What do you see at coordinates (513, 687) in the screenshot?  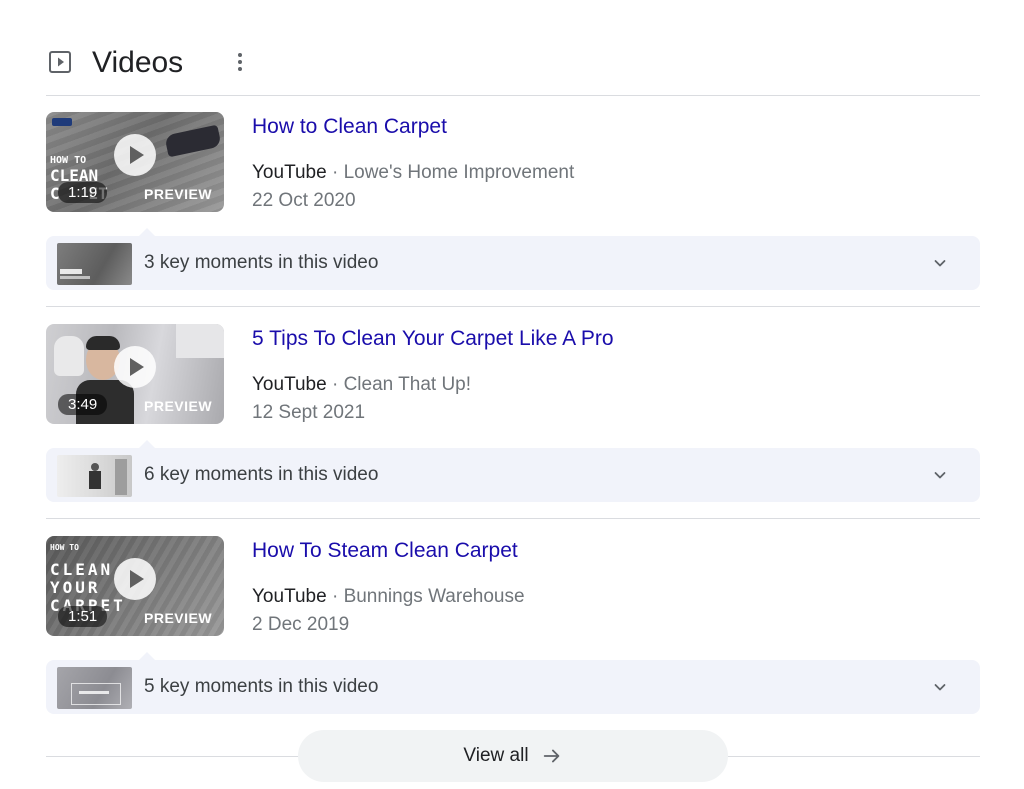 I see `key-moments-toggle: 5 key moments in this video` at bounding box center [513, 687].